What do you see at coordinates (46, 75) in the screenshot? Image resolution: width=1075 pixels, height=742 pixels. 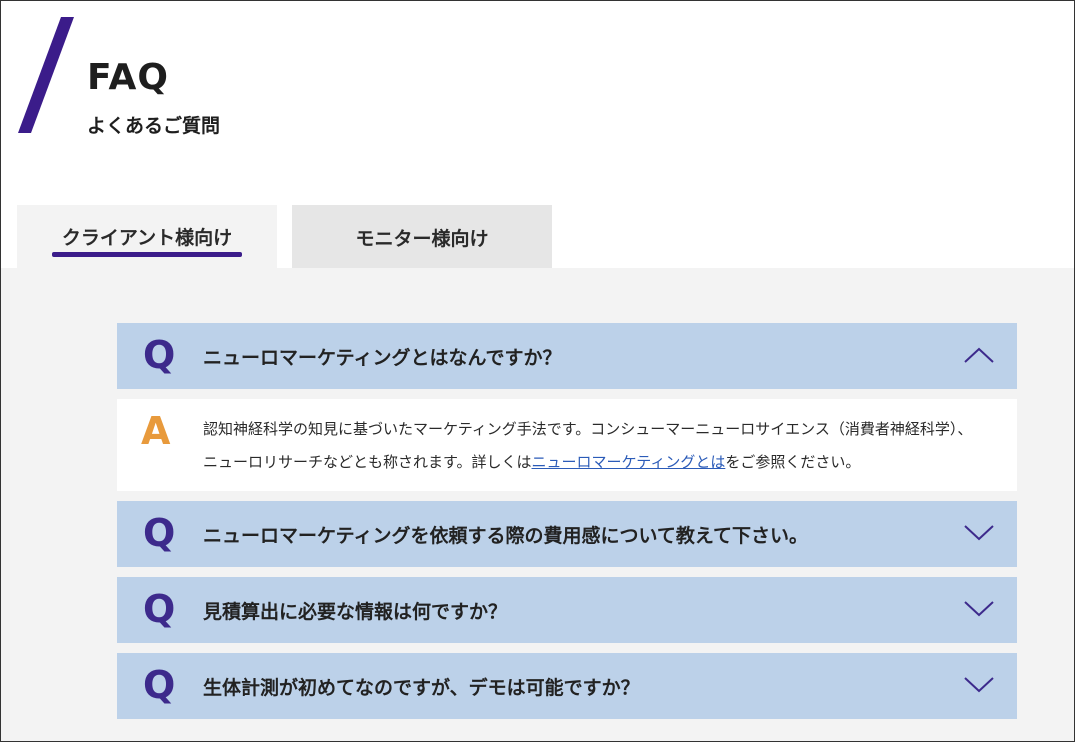 I see `slash-decoration-icon` at bounding box center [46, 75].